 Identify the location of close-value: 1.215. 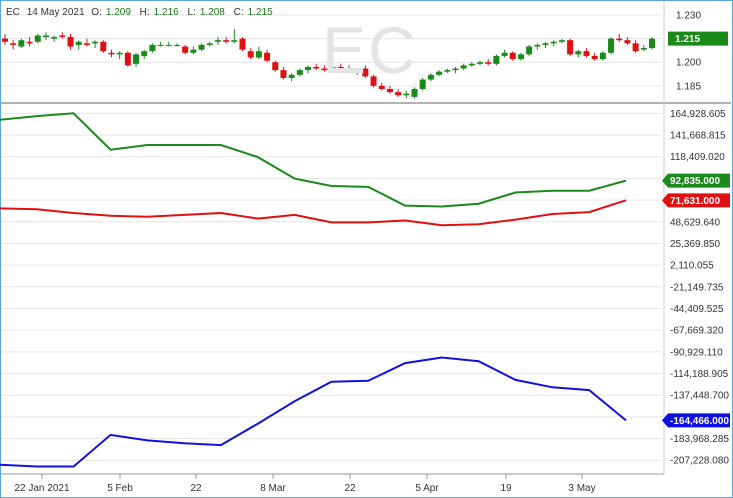
(260, 12).